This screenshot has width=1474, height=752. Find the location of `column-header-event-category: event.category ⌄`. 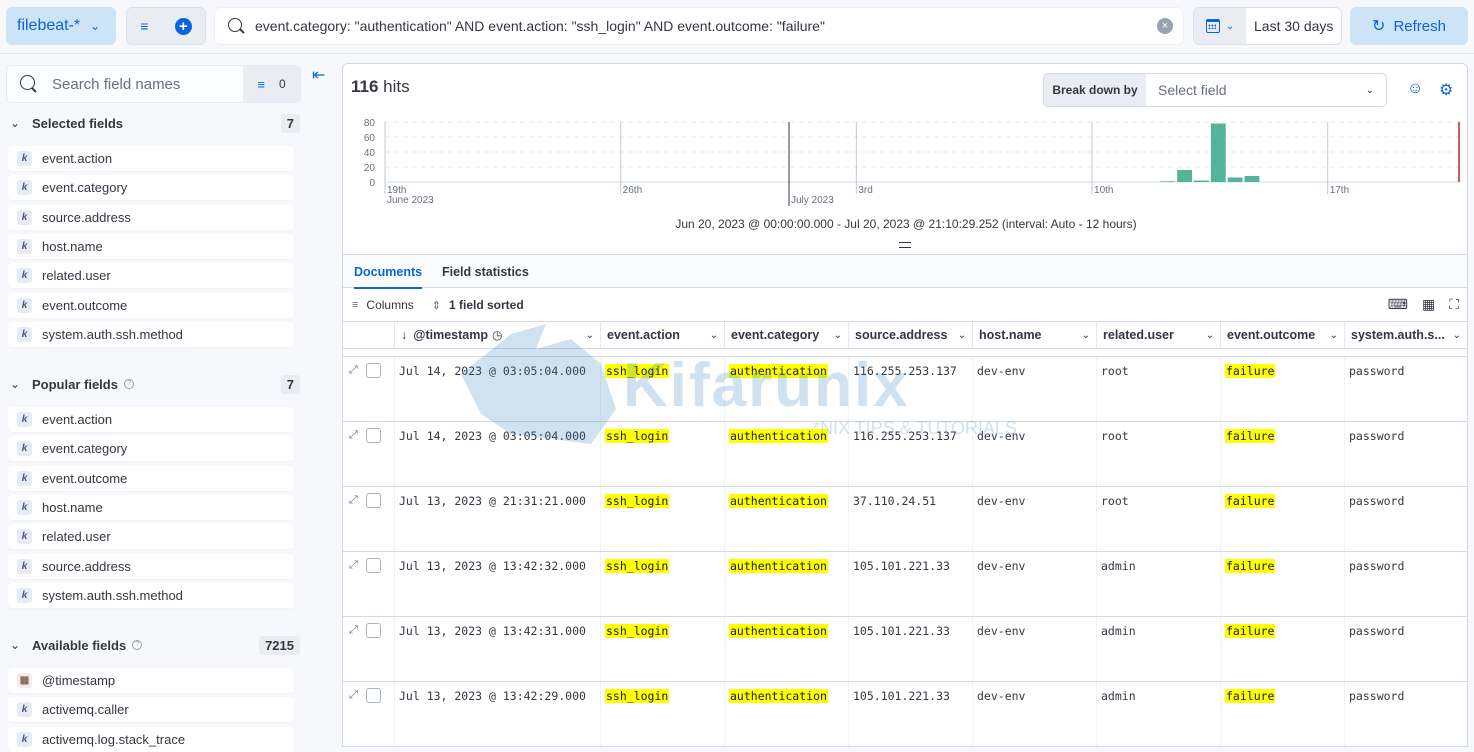

column-header-event-category: event.category ⌄ is located at coordinates (787, 335).